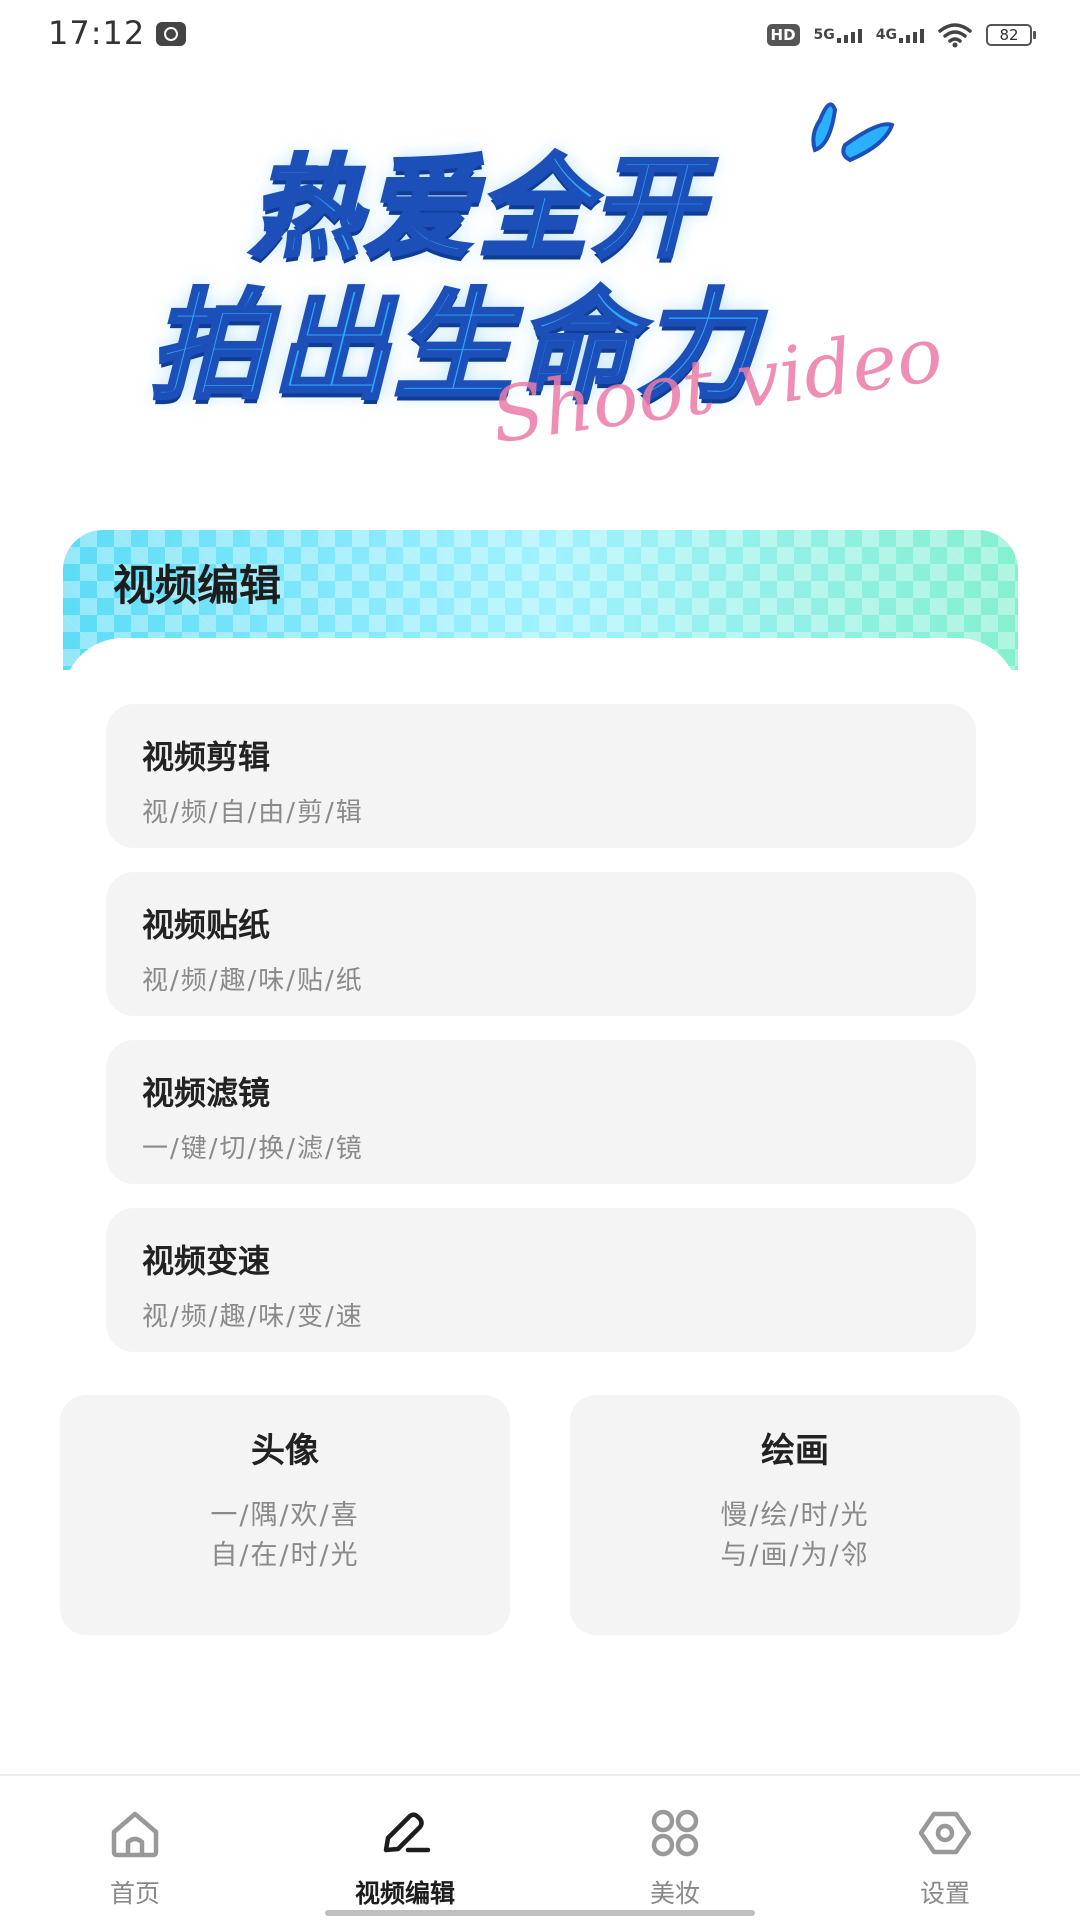  I want to click on card-line: 与/画/为/邻, so click(795, 1555).